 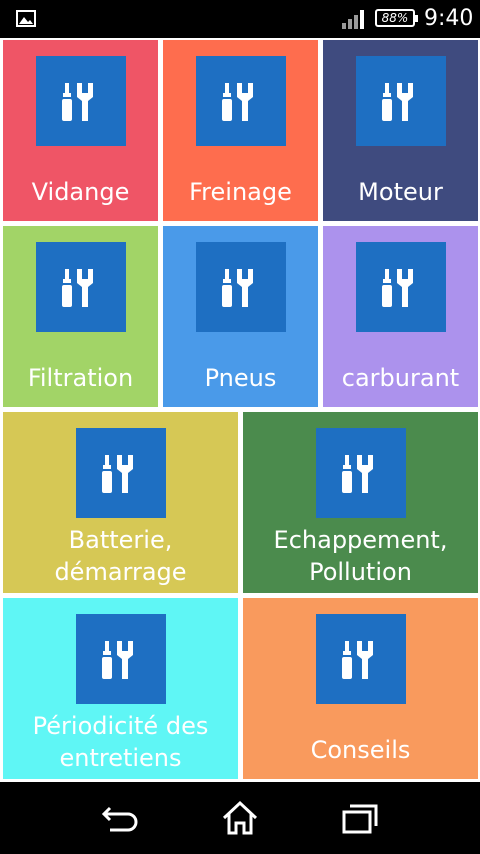 I want to click on category-tile-label: Vidange, so click(x=80, y=192).